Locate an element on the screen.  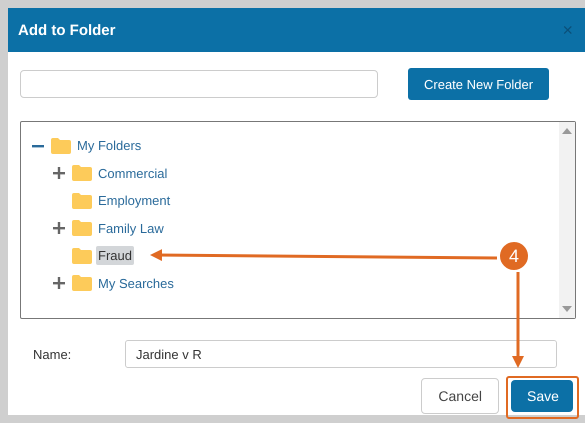
name-field: Jardine v R is located at coordinates (341, 354).